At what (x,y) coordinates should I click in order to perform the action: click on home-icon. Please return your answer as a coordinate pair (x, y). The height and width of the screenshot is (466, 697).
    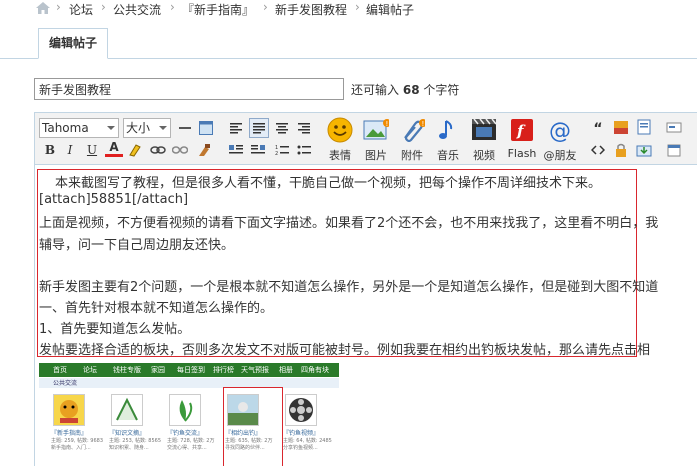
    Looking at the image, I should click on (43, 8).